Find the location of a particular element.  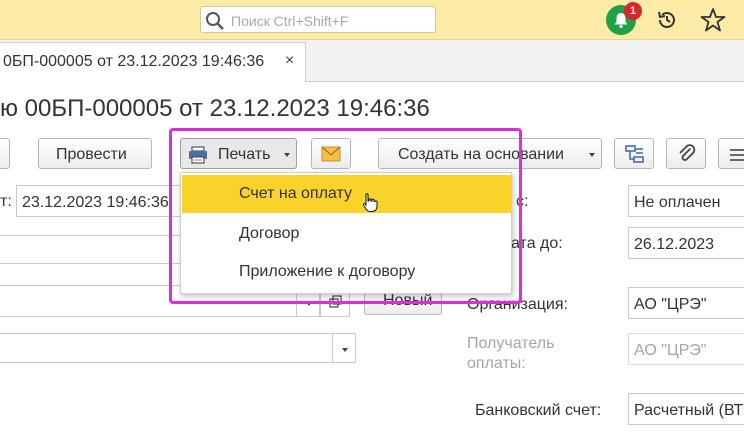

document-structure-icon is located at coordinates (634, 154).